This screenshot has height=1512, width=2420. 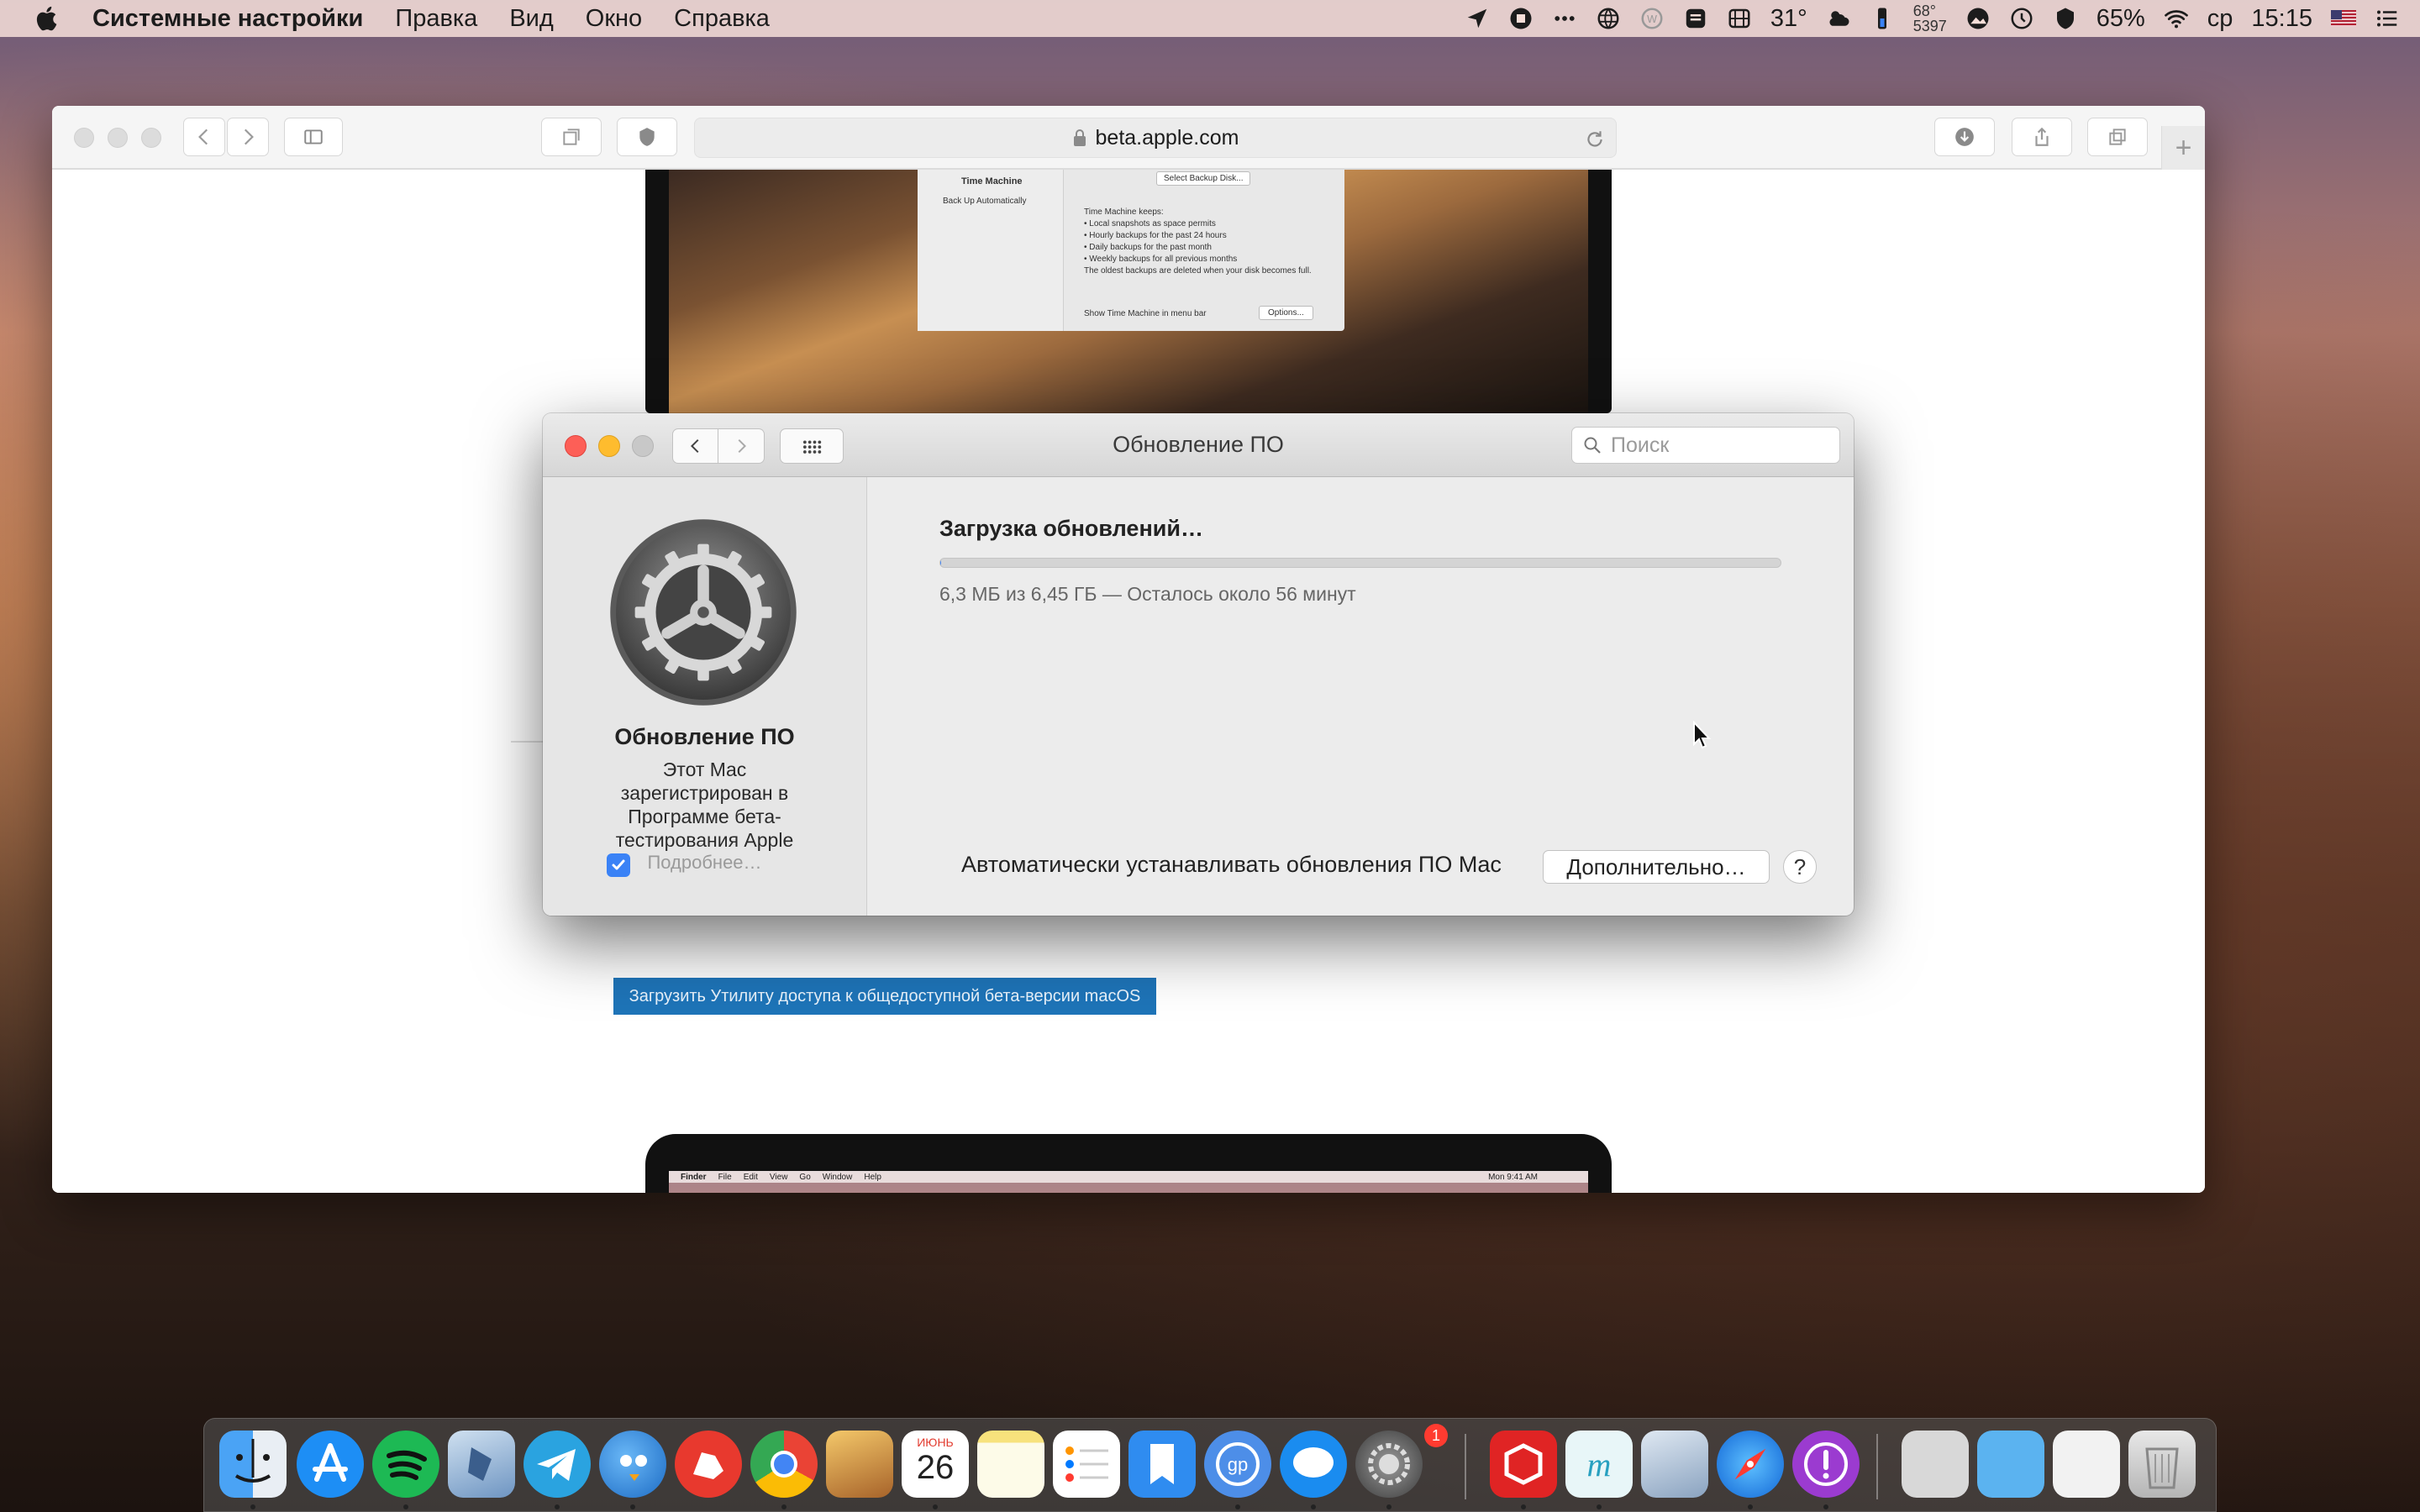 I want to click on ulysses-icon: m, so click(x=1599, y=1464).